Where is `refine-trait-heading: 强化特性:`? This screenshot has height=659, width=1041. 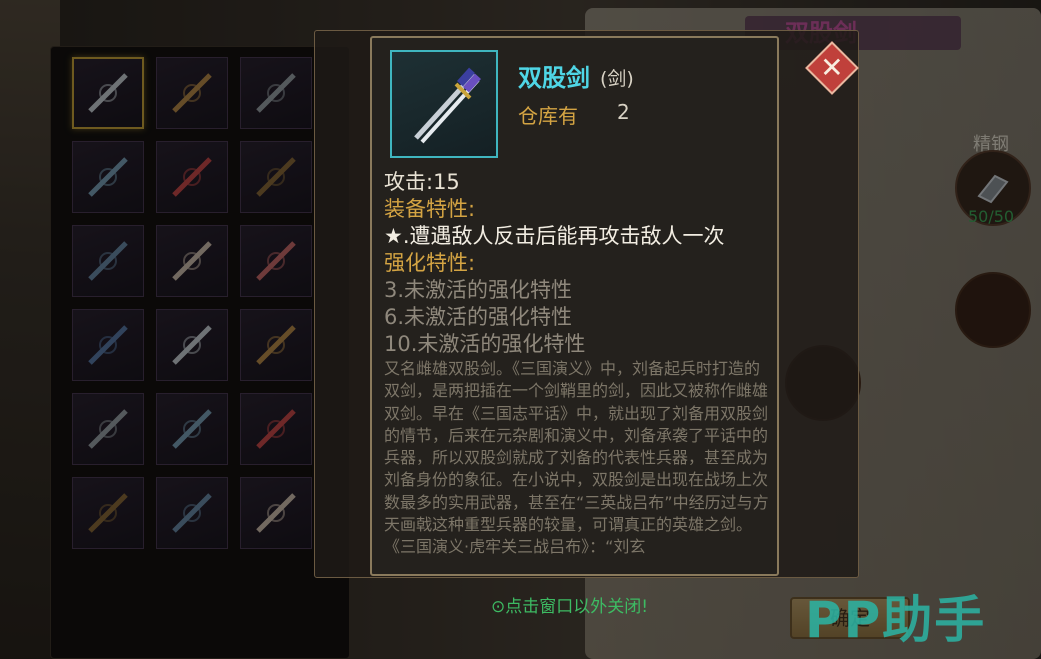
refine-trait-heading: 强化特性: is located at coordinates (430, 263).